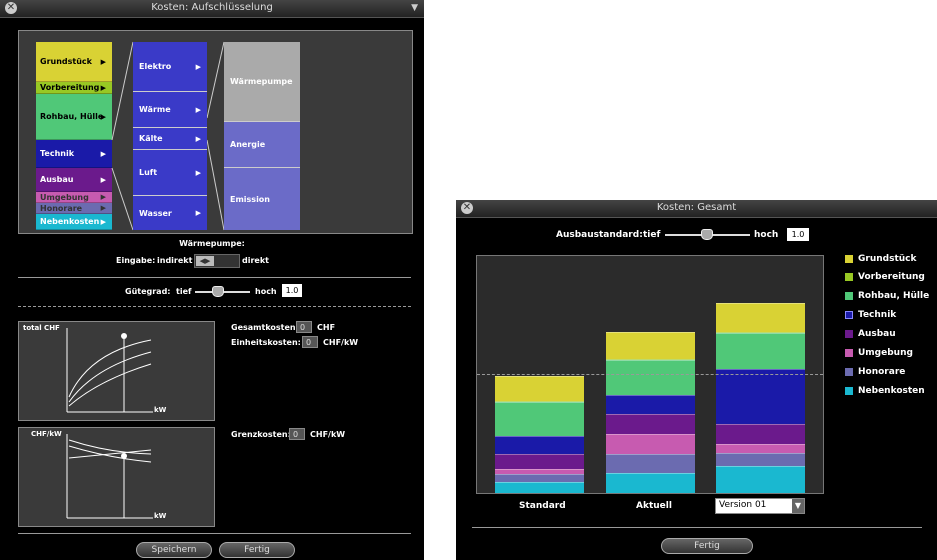  Describe the element at coordinates (414, 8) in the screenshot. I see `menu-arrow-icon: ▼` at that location.